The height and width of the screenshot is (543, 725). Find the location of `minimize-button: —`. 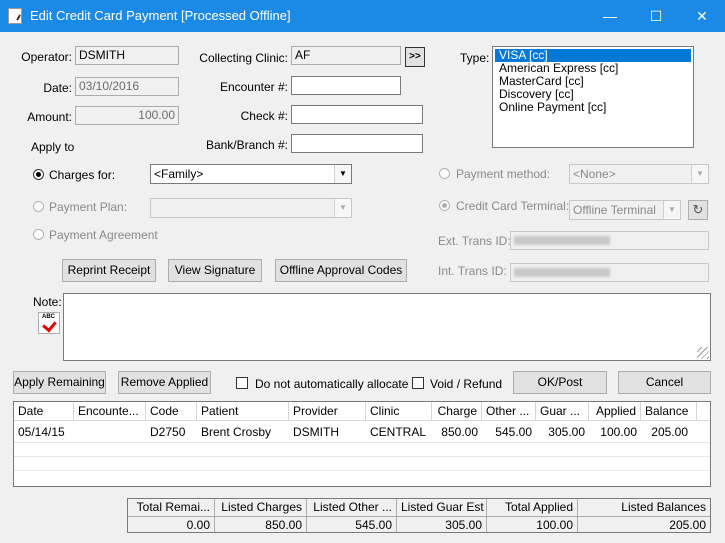

minimize-button: — is located at coordinates (610, 16).